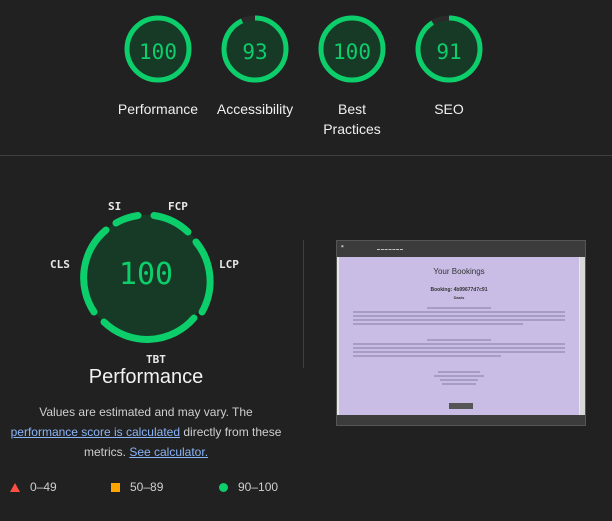 This screenshot has width=612, height=521. Describe the element at coordinates (461, 406) in the screenshot. I see `thumbnail-button` at that location.